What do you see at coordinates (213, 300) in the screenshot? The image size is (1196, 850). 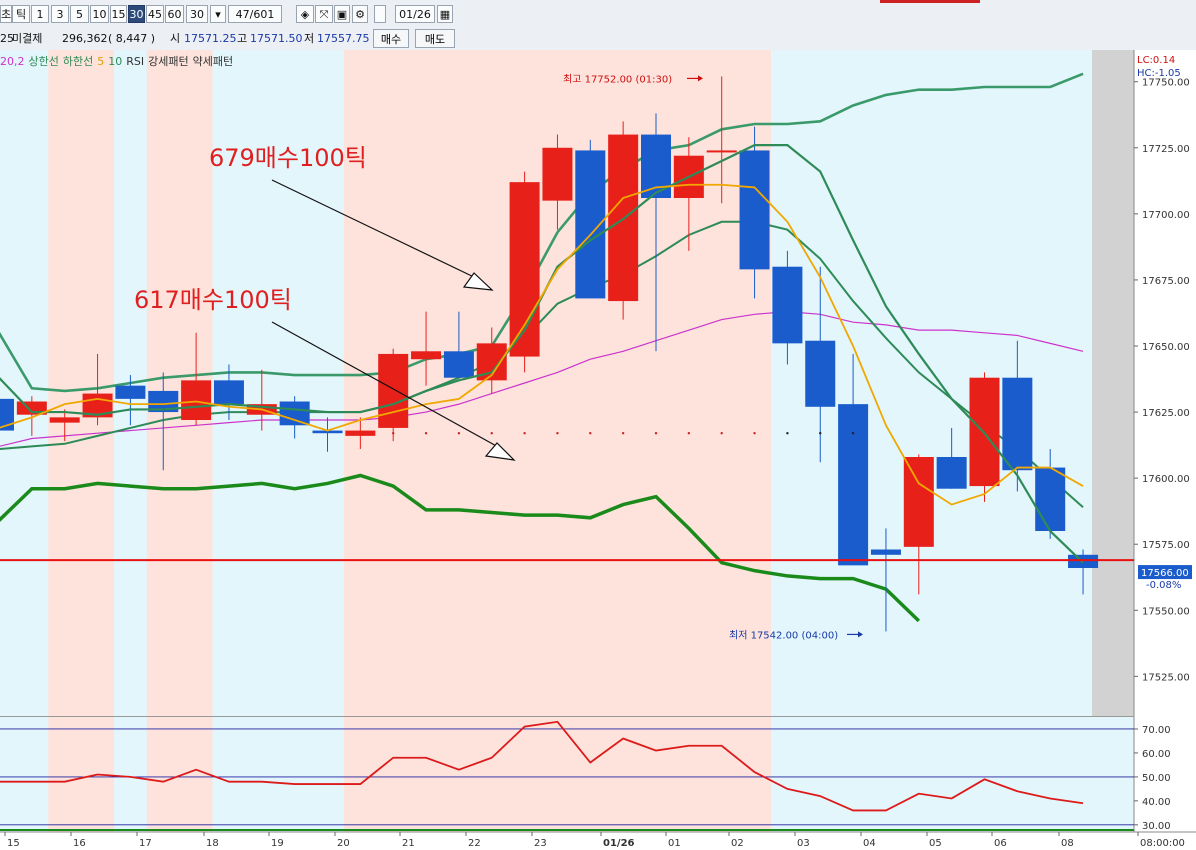 I see `annotation-617-buy: 617매수100틱` at bounding box center [213, 300].